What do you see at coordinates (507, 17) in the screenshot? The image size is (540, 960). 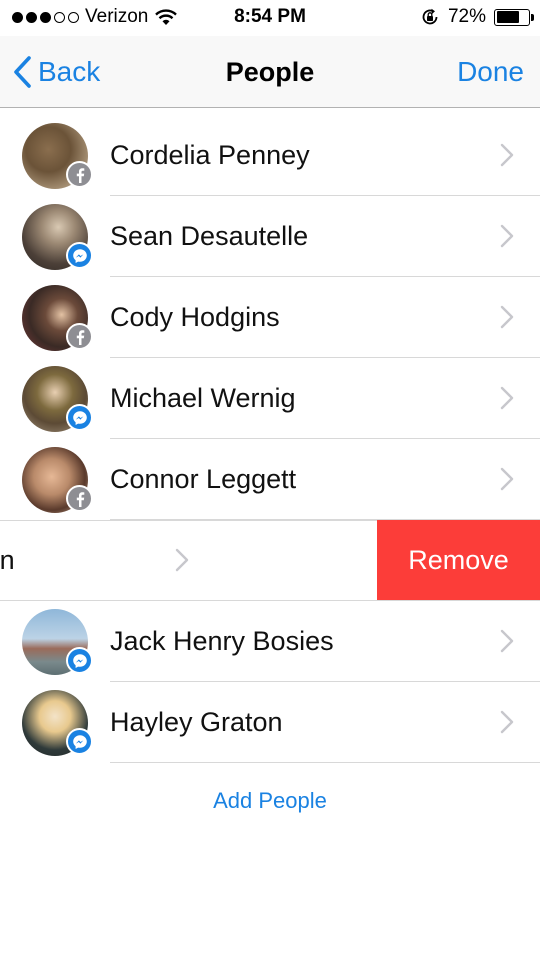 I see `battery-level-fill` at bounding box center [507, 17].